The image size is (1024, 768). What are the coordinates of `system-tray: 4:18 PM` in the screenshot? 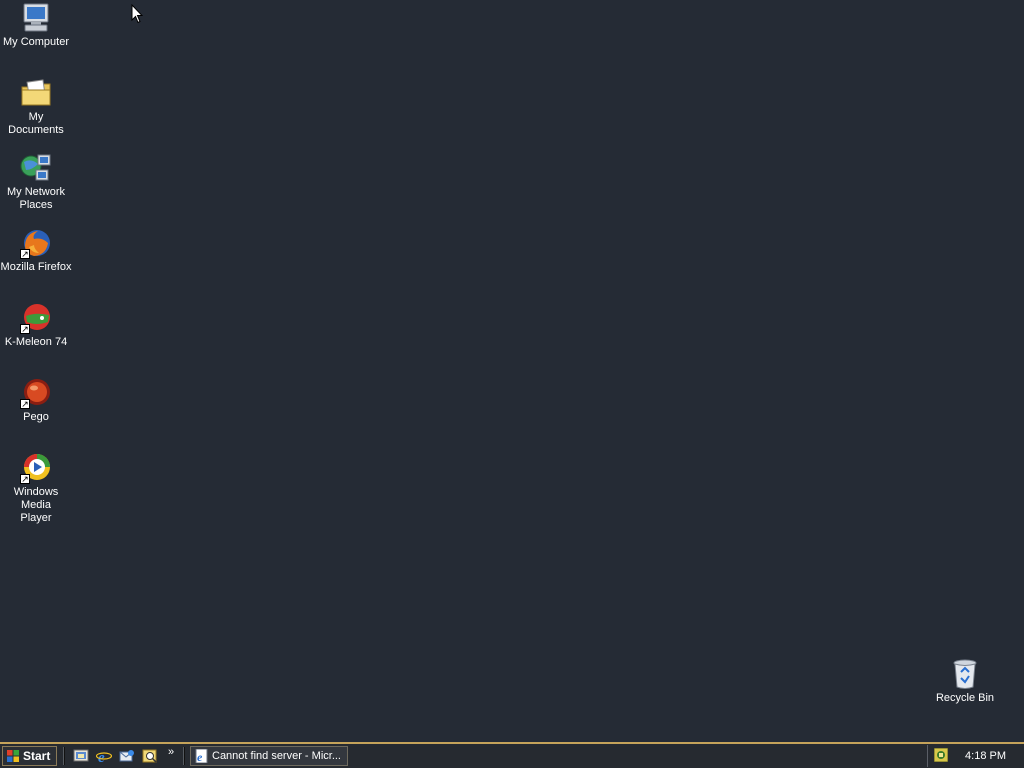 It's located at (974, 756).